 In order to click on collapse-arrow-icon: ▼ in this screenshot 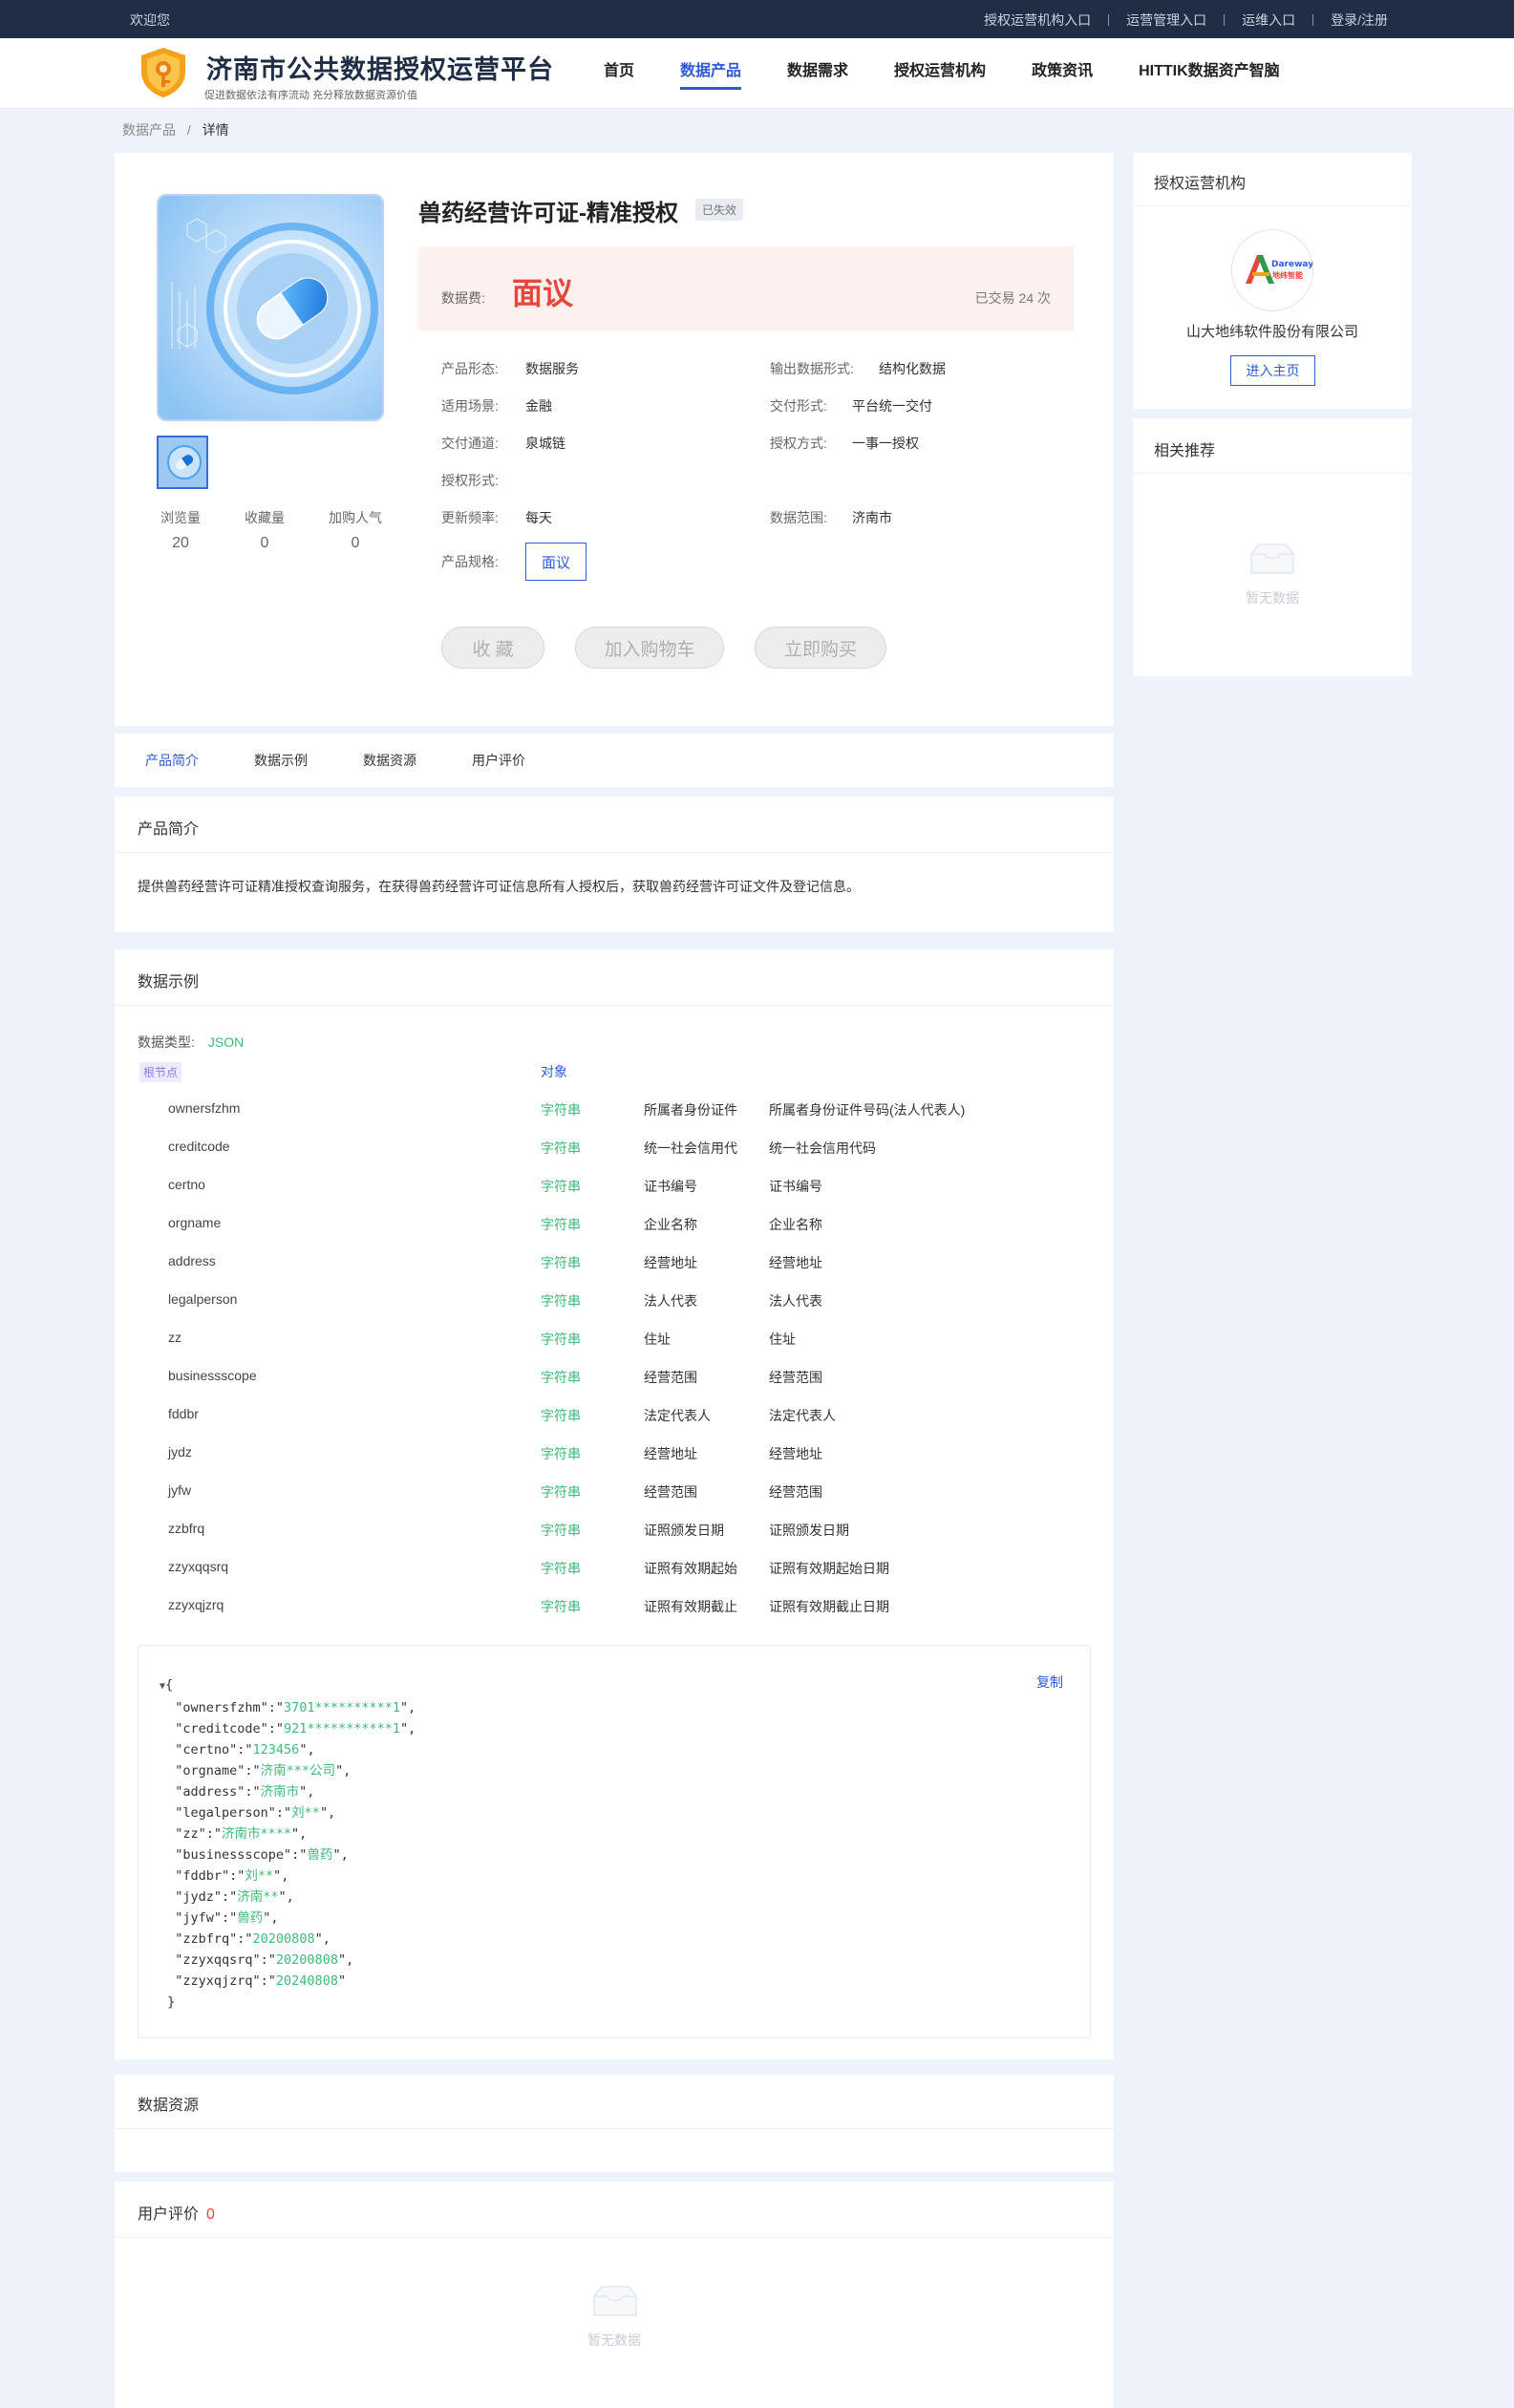, I will do `click(162, 1686)`.